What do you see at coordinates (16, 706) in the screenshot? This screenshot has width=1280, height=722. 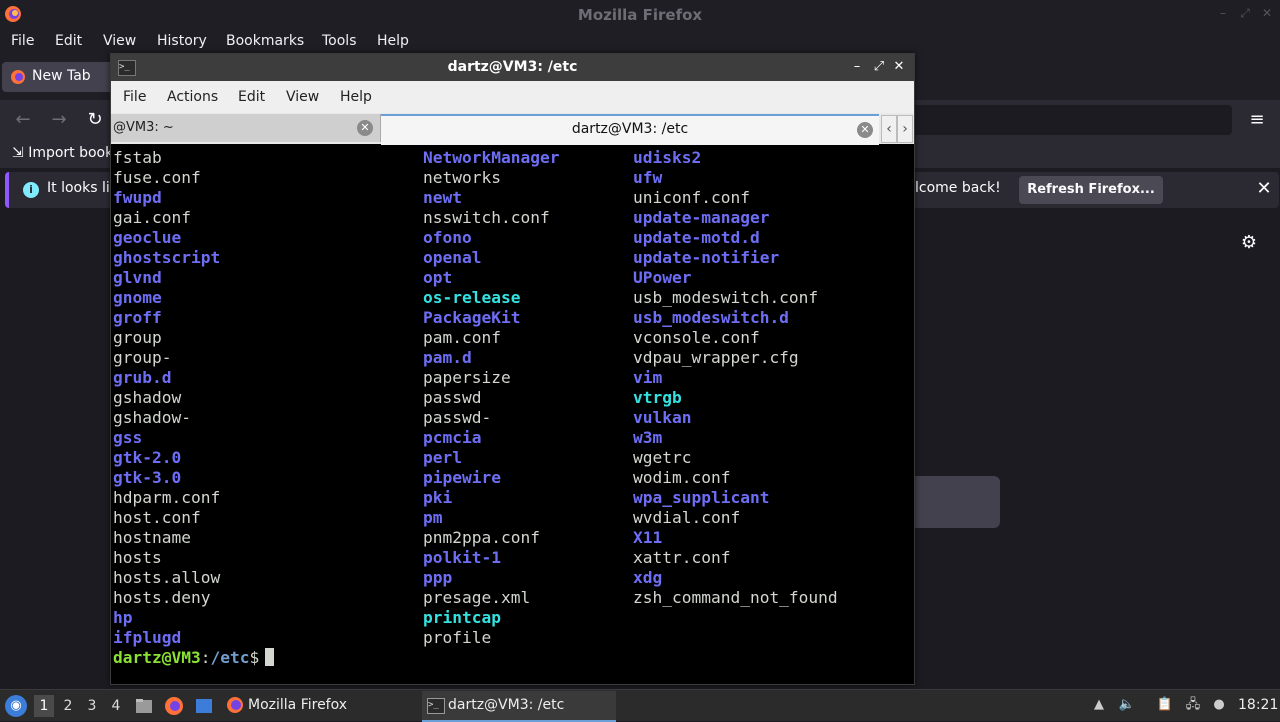 I see `start-menu-icon: ◉` at bounding box center [16, 706].